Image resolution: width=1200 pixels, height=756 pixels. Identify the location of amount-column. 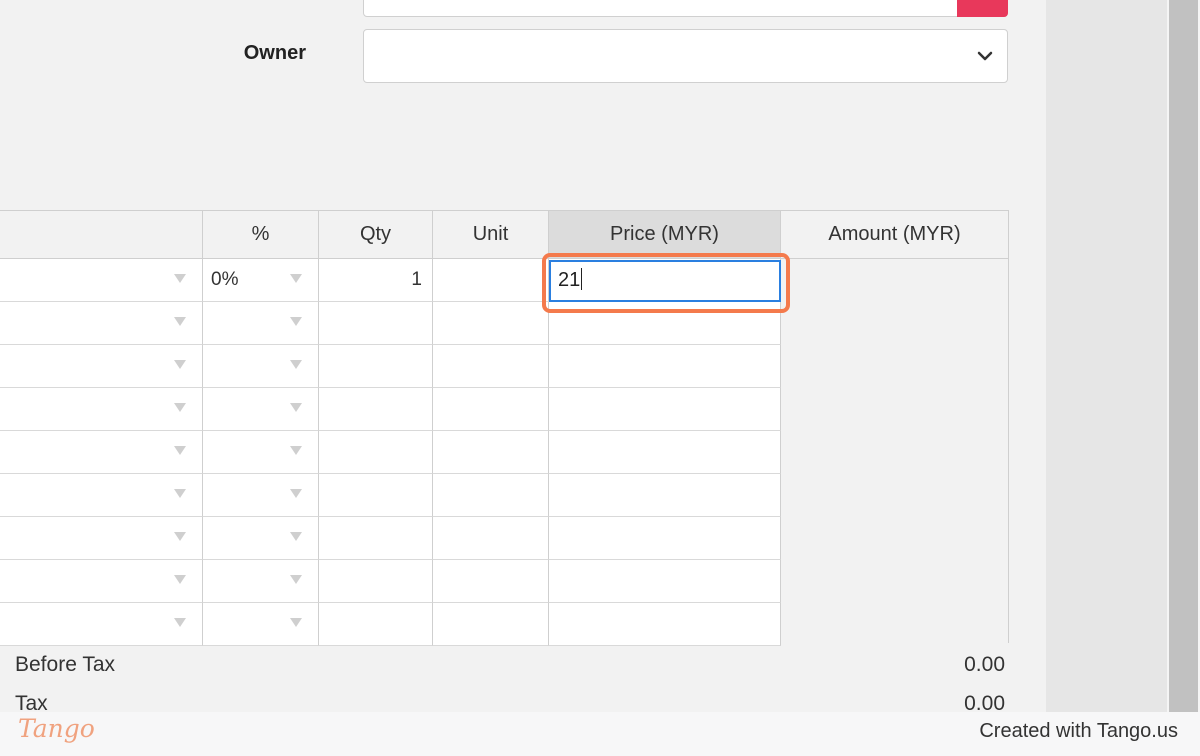
(894, 451).